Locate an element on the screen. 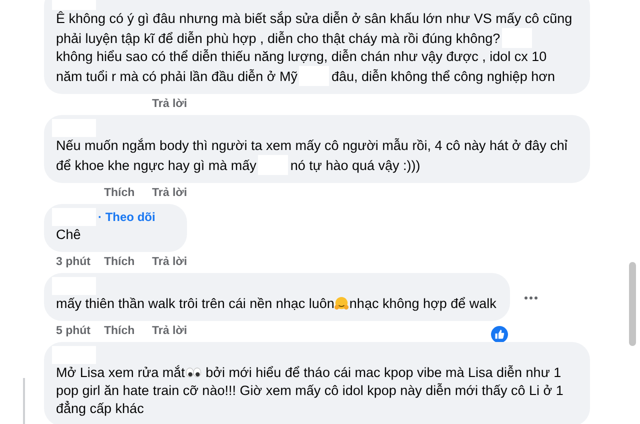  comment-text: đẳng cấp khác is located at coordinates (100, 408).